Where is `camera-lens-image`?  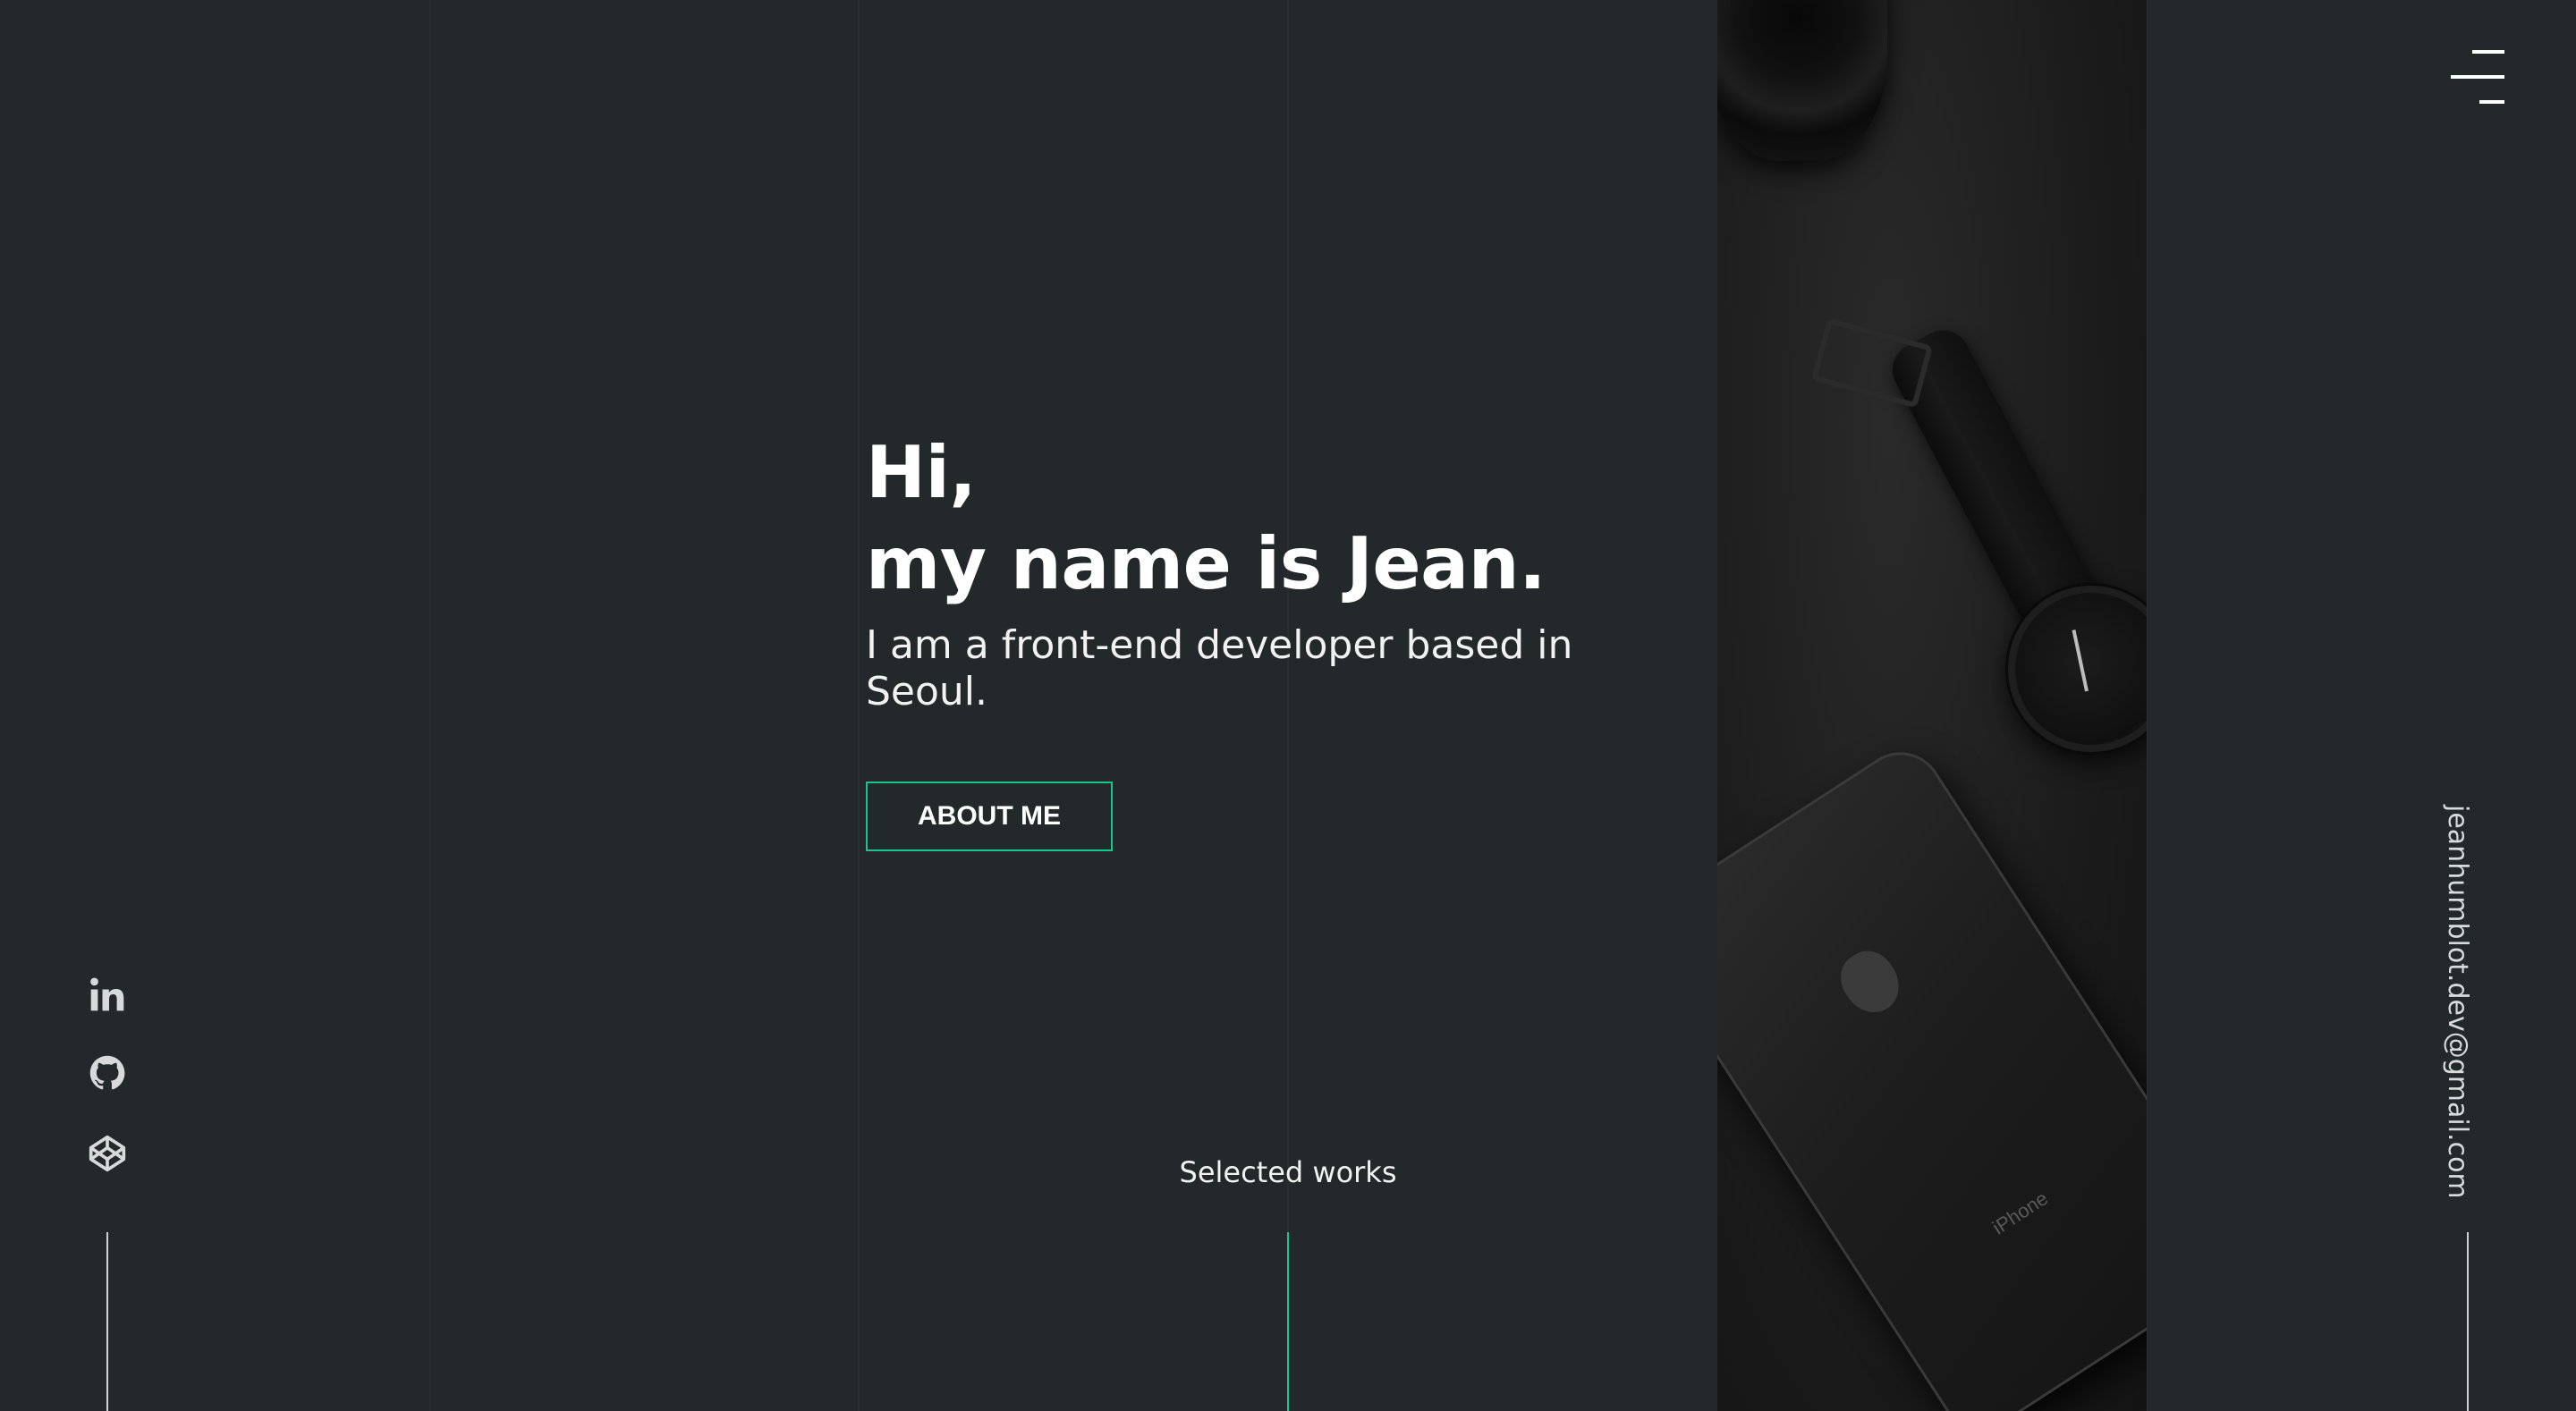 camera-lens-image is located at coordinates (1802, 80).